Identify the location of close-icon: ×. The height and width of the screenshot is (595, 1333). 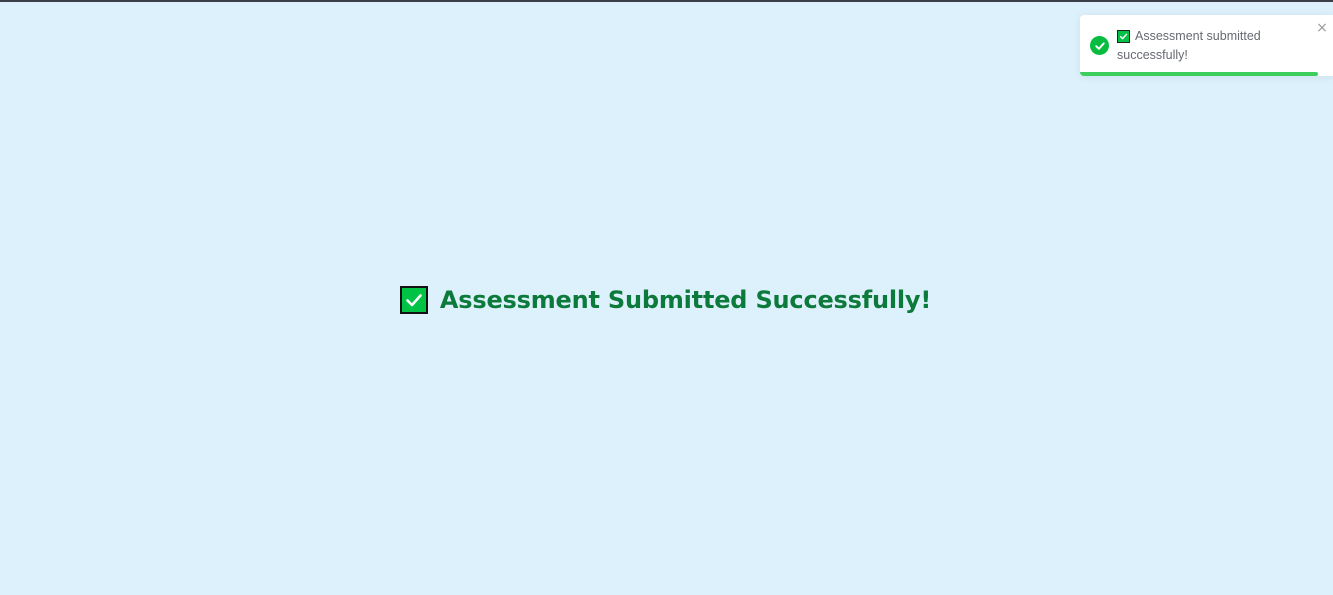
(1322, 28).